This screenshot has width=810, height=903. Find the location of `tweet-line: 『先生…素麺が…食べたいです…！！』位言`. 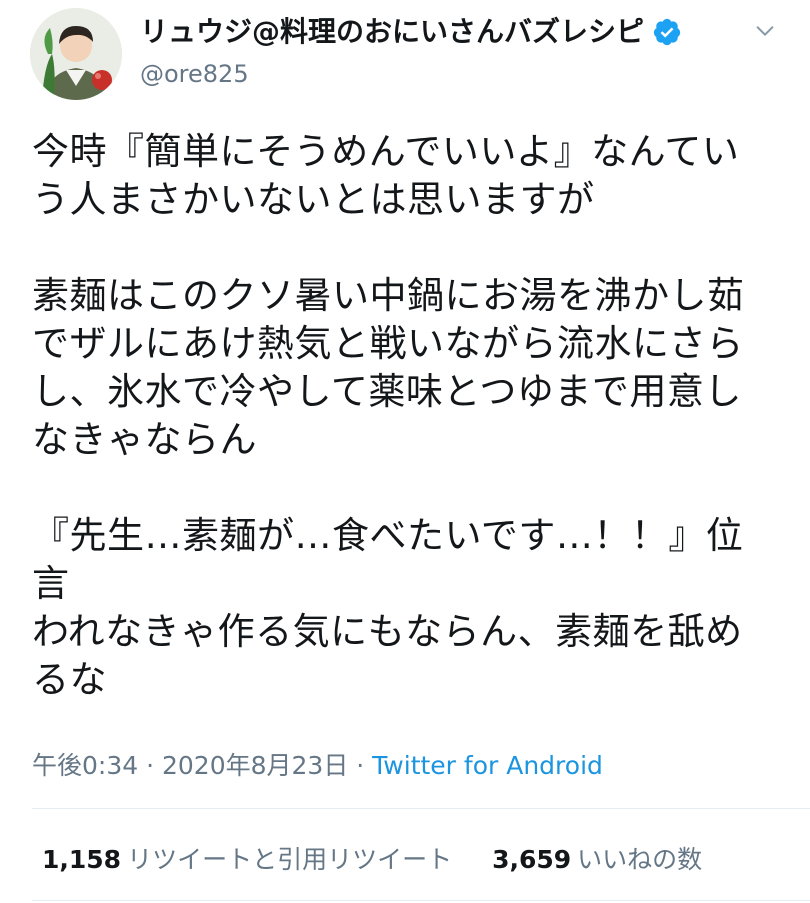

tweet-line: 『先生…素麺が…食べたいです…！！』位言 is located at coordinates (388, 559).